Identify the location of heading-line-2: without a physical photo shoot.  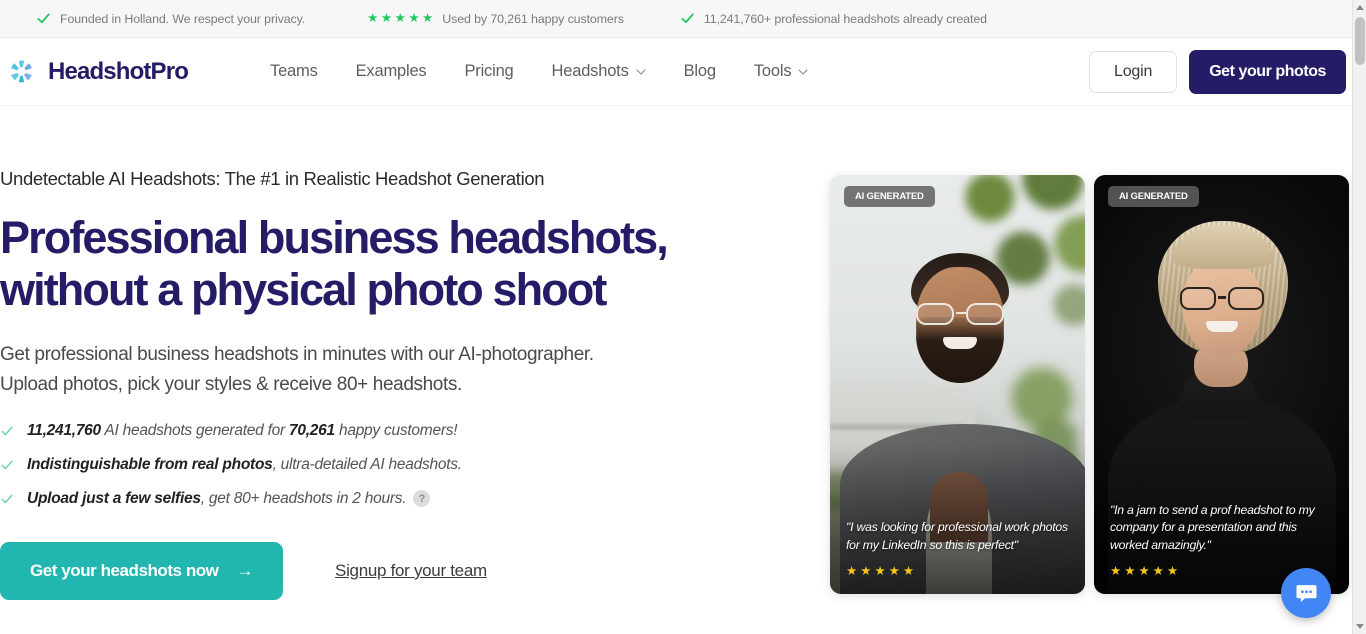
(303, 289).